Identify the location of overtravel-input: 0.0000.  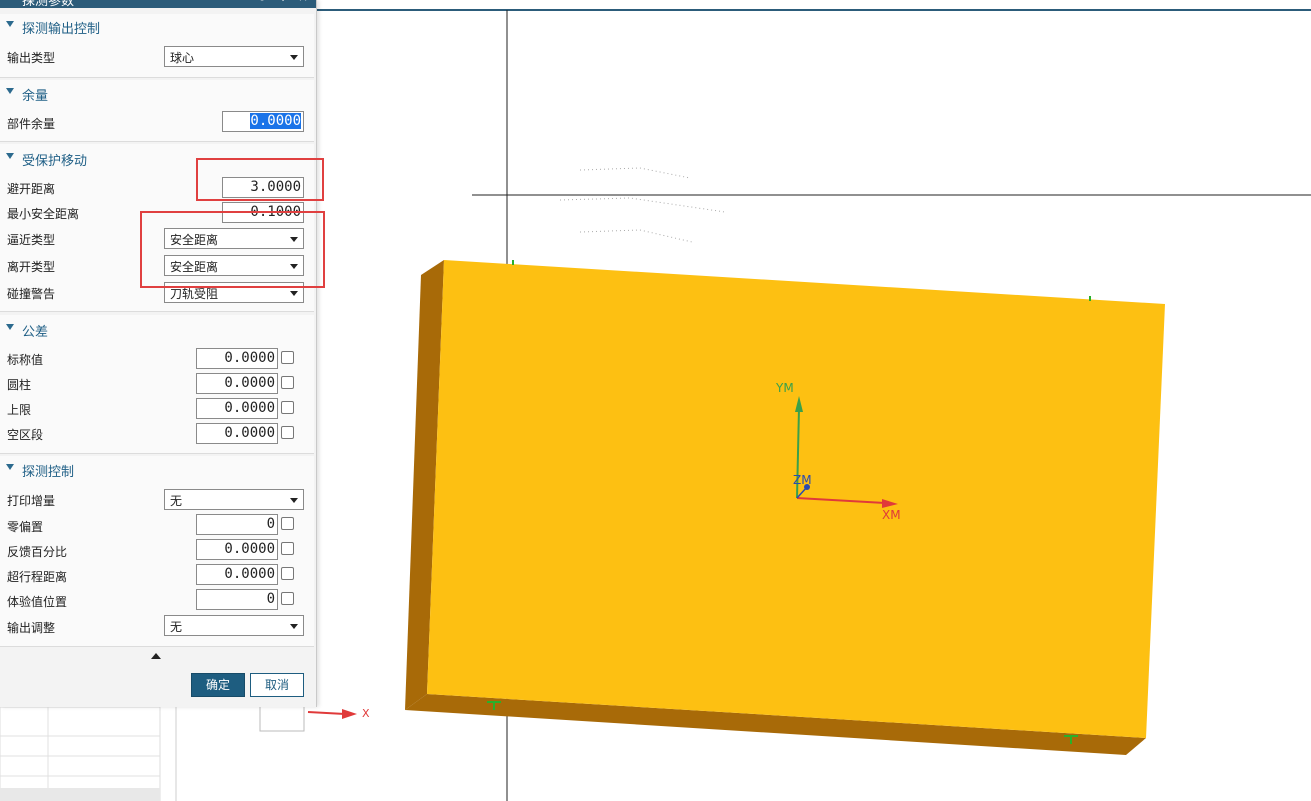
(237, 574).